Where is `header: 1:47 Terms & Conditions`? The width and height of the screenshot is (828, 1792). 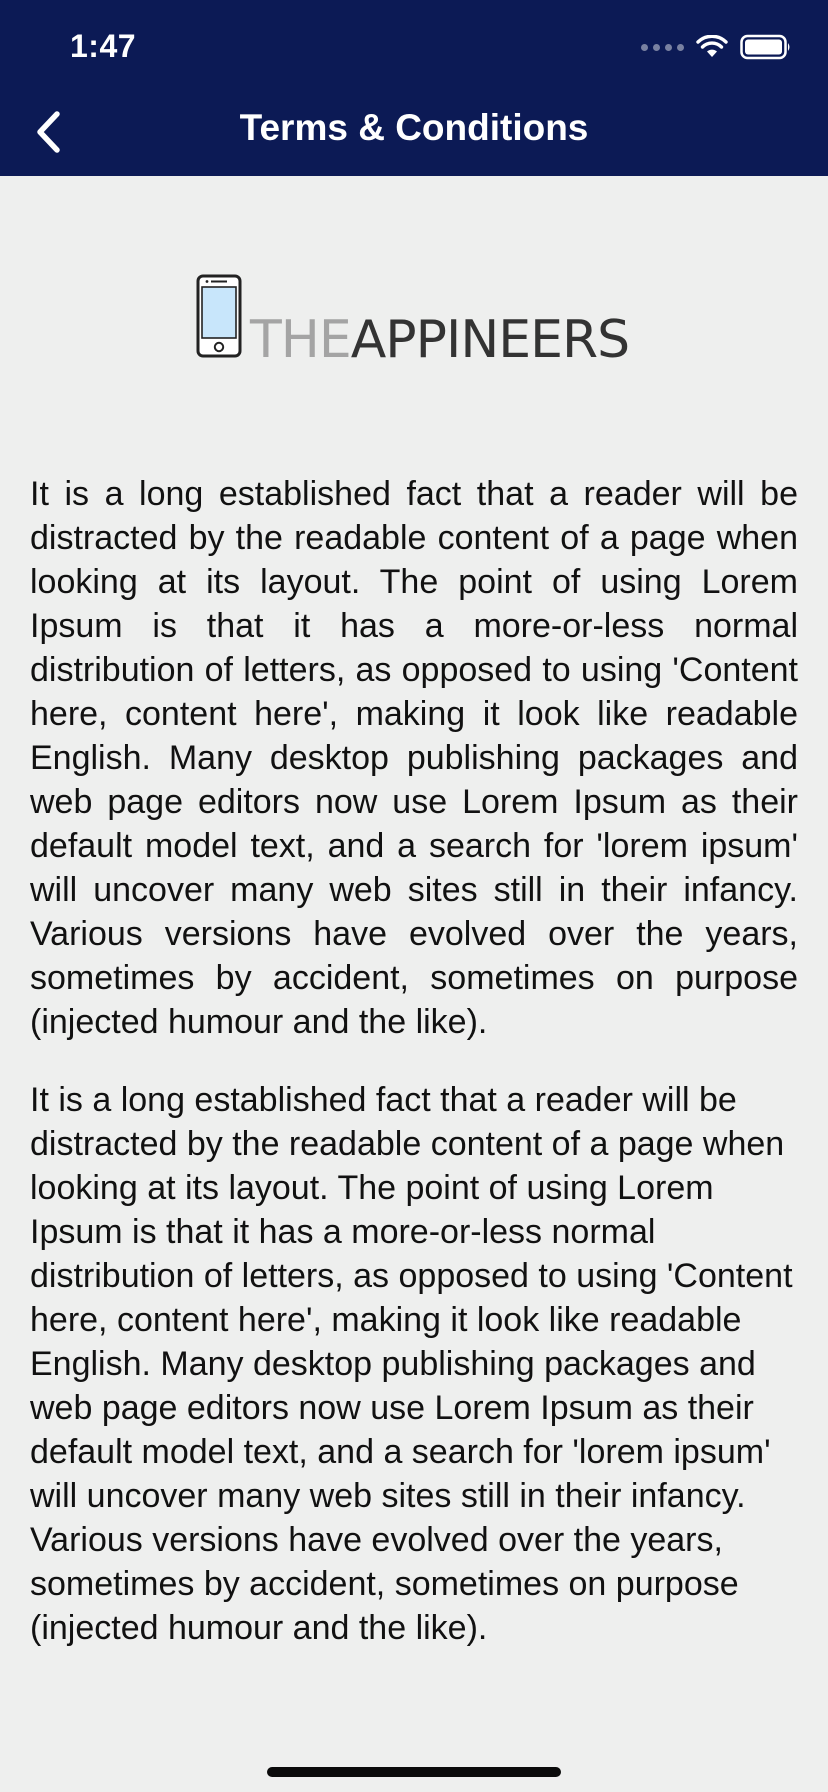
header: 1:47 Terms & Conditions is located at coordinates (414, 88).